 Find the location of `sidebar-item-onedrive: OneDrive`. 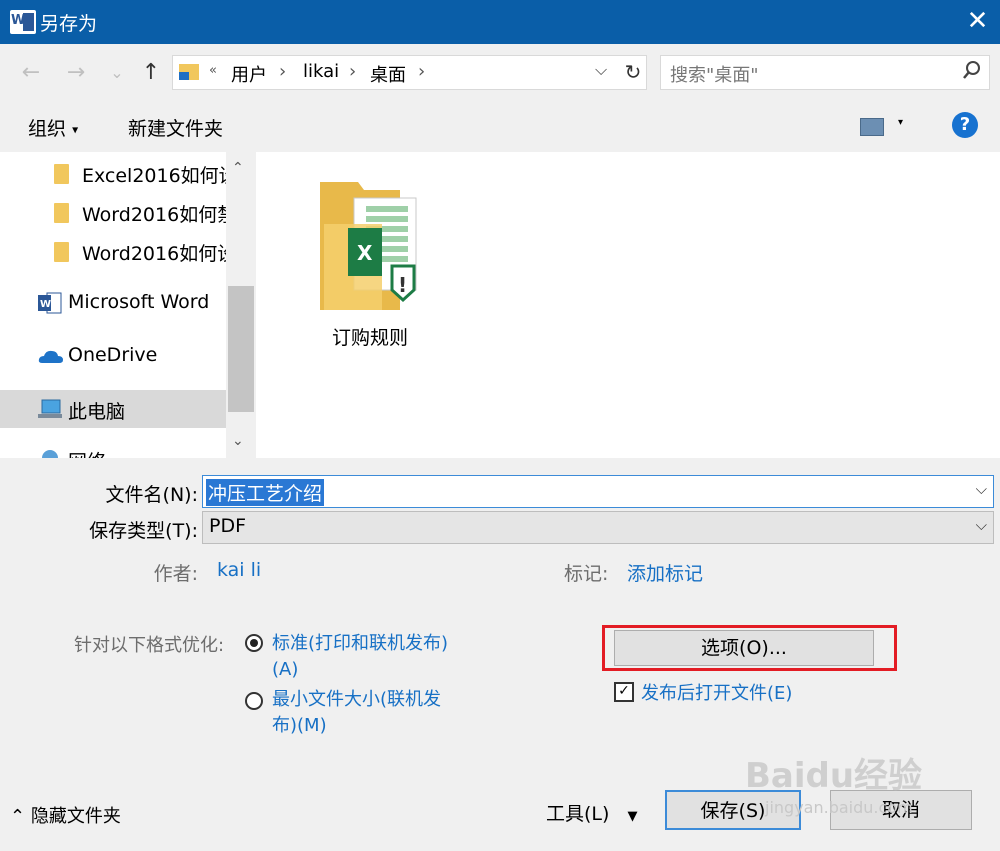

sidebar-item-onedrive: OneDrive is located at coordinates (113, 356).